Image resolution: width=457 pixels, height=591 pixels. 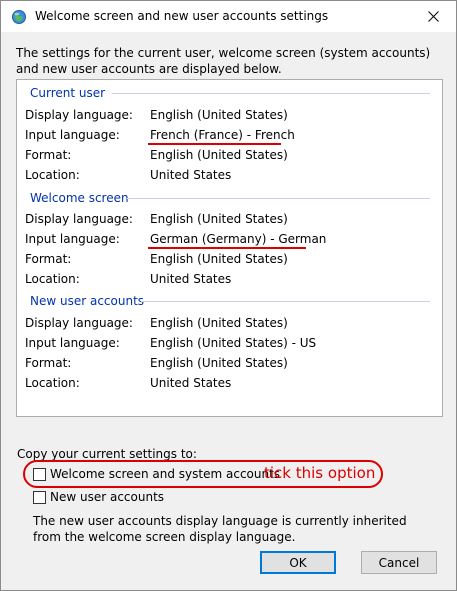 I want to click on welcome-input-language-value: German (Germany) - German, so click(x=238, y=239).